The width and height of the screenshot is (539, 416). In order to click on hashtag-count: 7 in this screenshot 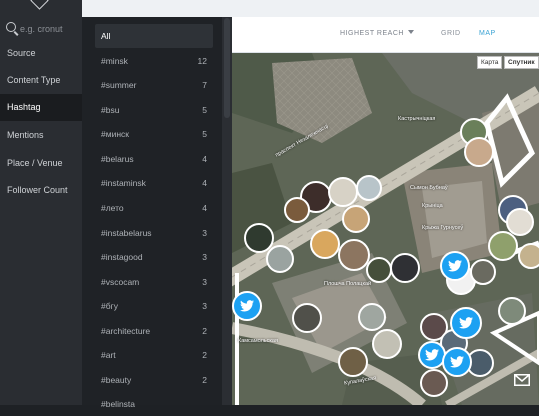, I will do `click(204, 85)`.